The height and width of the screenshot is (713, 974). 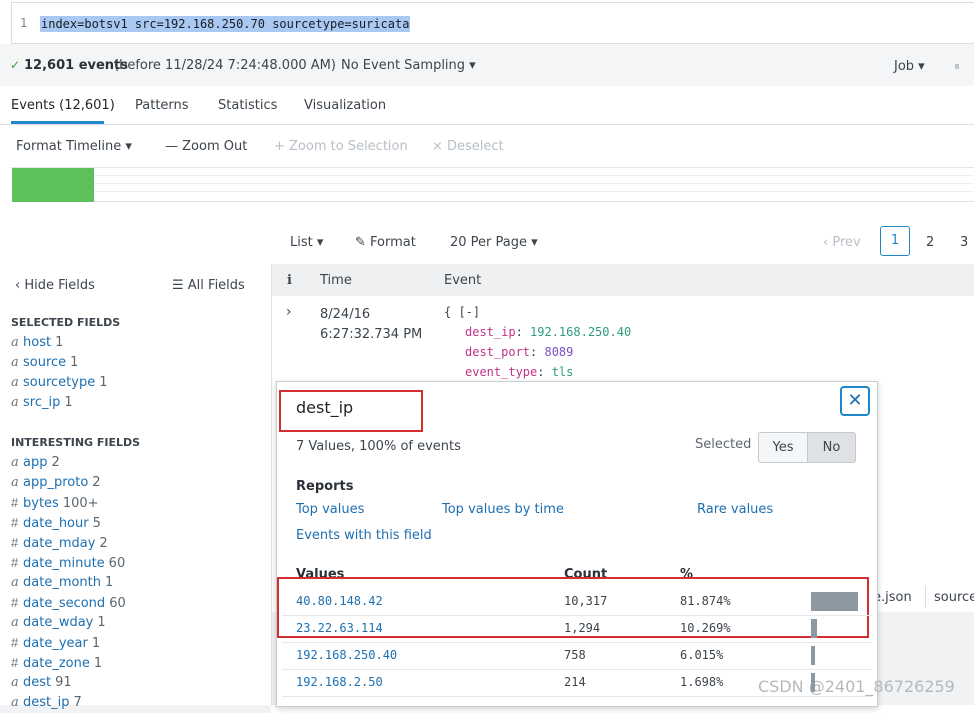 What do you see at coordinates (957, 66) in the screenshot?
I see `pause-icon: ⏸` at bounding box center [957, 66].